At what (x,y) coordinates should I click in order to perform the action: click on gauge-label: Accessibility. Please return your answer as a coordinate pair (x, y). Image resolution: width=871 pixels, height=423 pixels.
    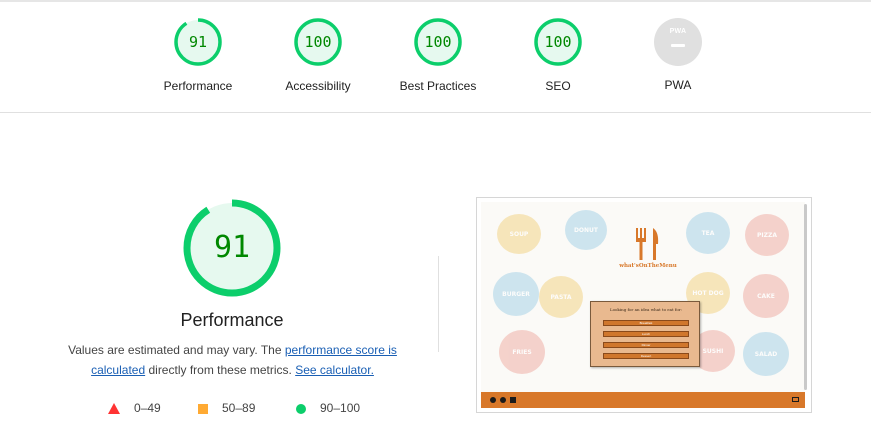
    Looking at the image, I should click on (318, 86).